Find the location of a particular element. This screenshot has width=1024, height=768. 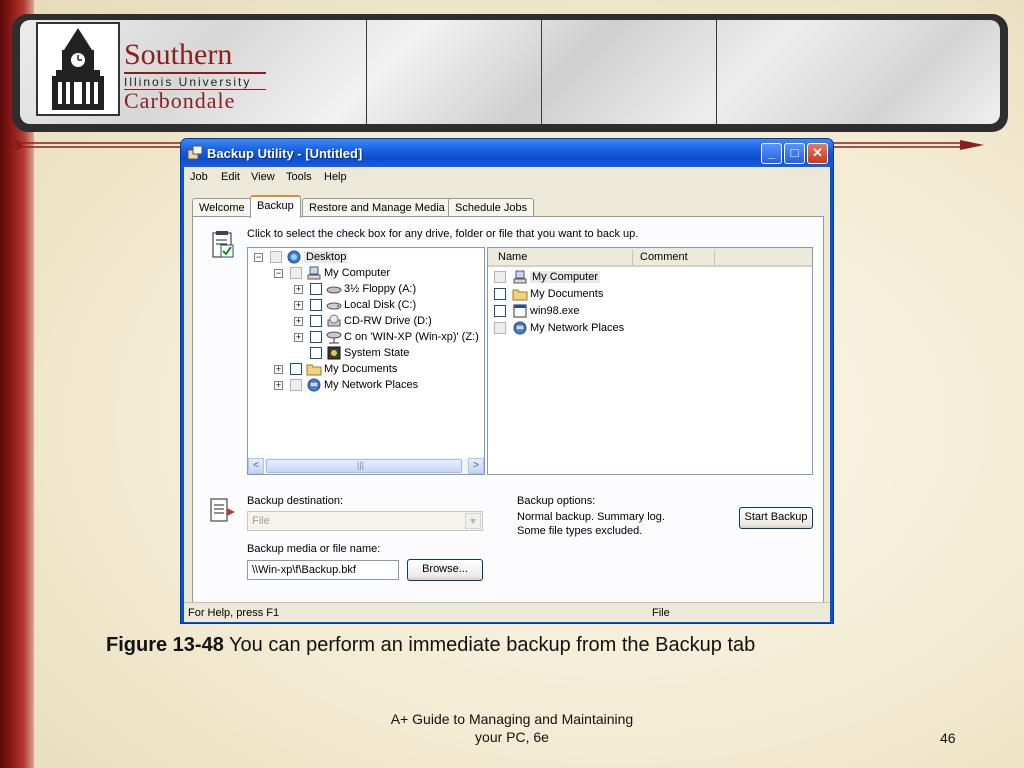

backup-options-title: Backup options: is located at coordinates (556, 501).